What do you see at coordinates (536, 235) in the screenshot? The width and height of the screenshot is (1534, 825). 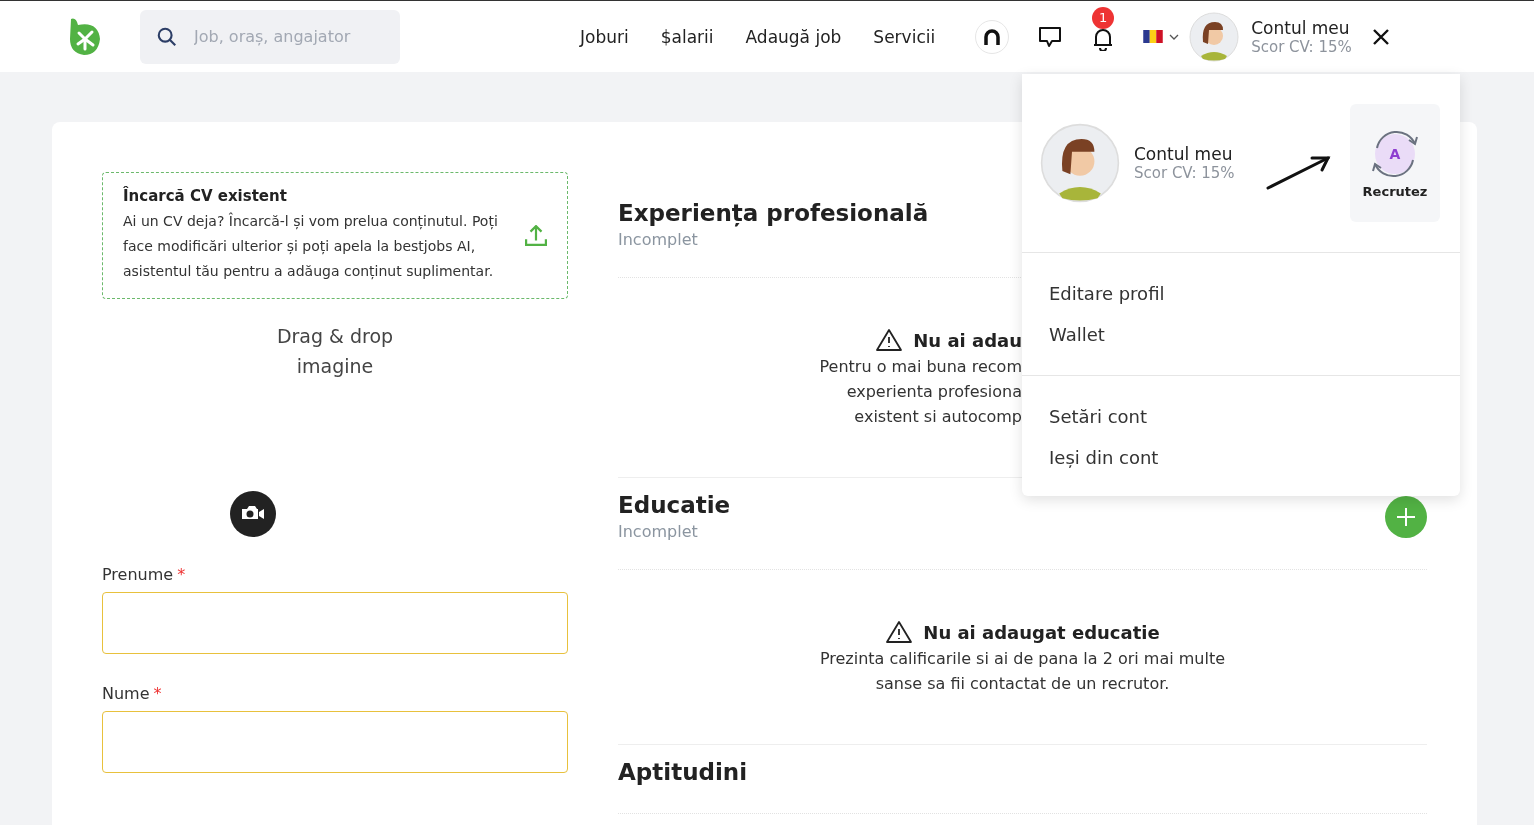 I see `upload-icon` at bounding box center [536, 235].